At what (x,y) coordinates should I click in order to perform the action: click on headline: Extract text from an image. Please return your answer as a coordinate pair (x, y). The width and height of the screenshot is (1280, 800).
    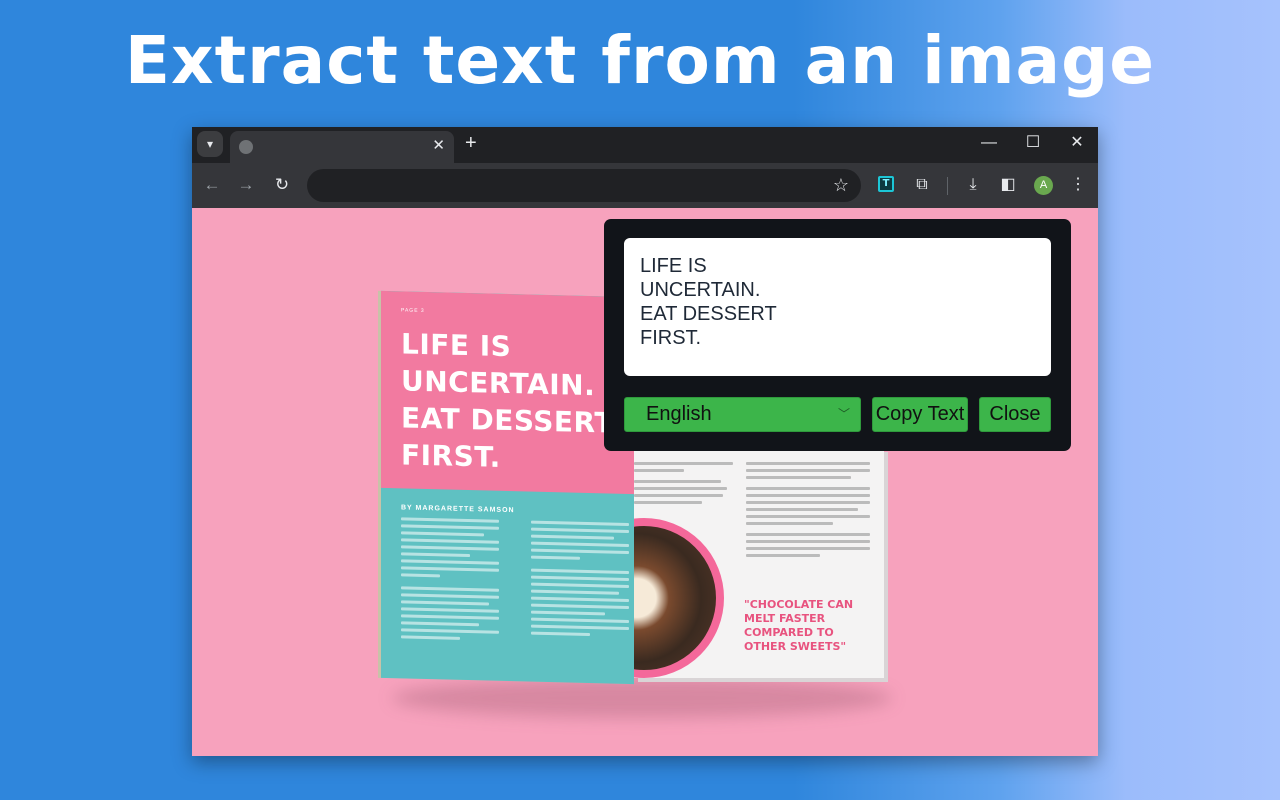
    Looking at the image, I should click on (640, 60).